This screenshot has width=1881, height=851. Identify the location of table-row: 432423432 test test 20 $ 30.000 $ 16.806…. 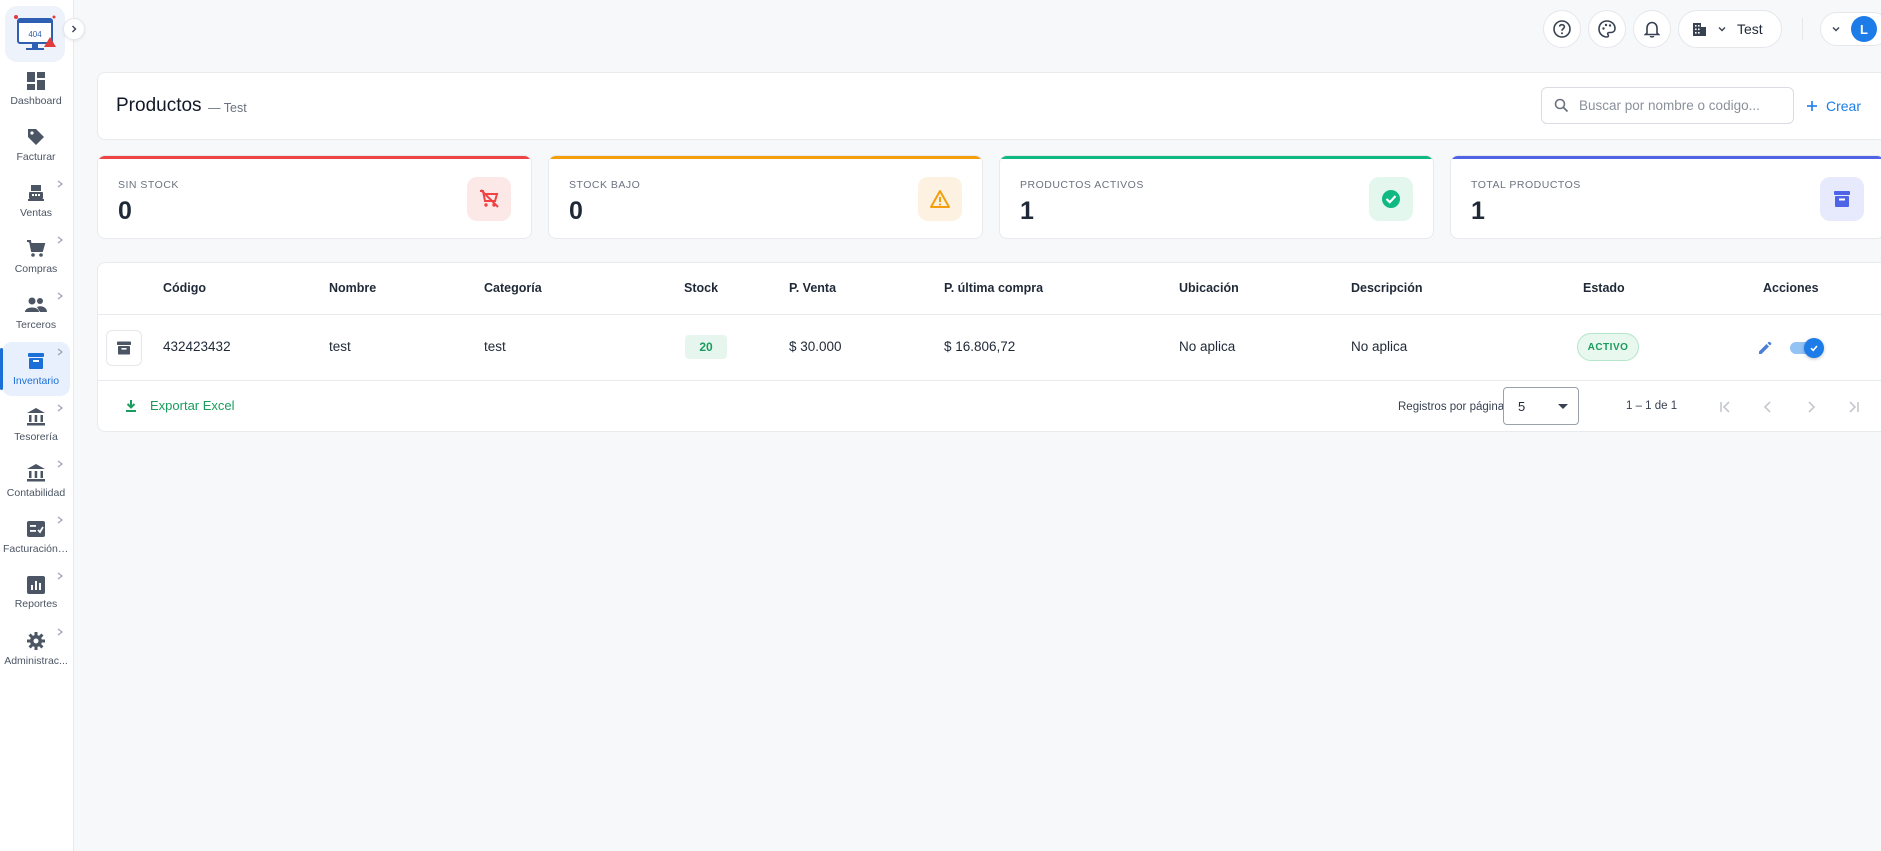
(989, 348).